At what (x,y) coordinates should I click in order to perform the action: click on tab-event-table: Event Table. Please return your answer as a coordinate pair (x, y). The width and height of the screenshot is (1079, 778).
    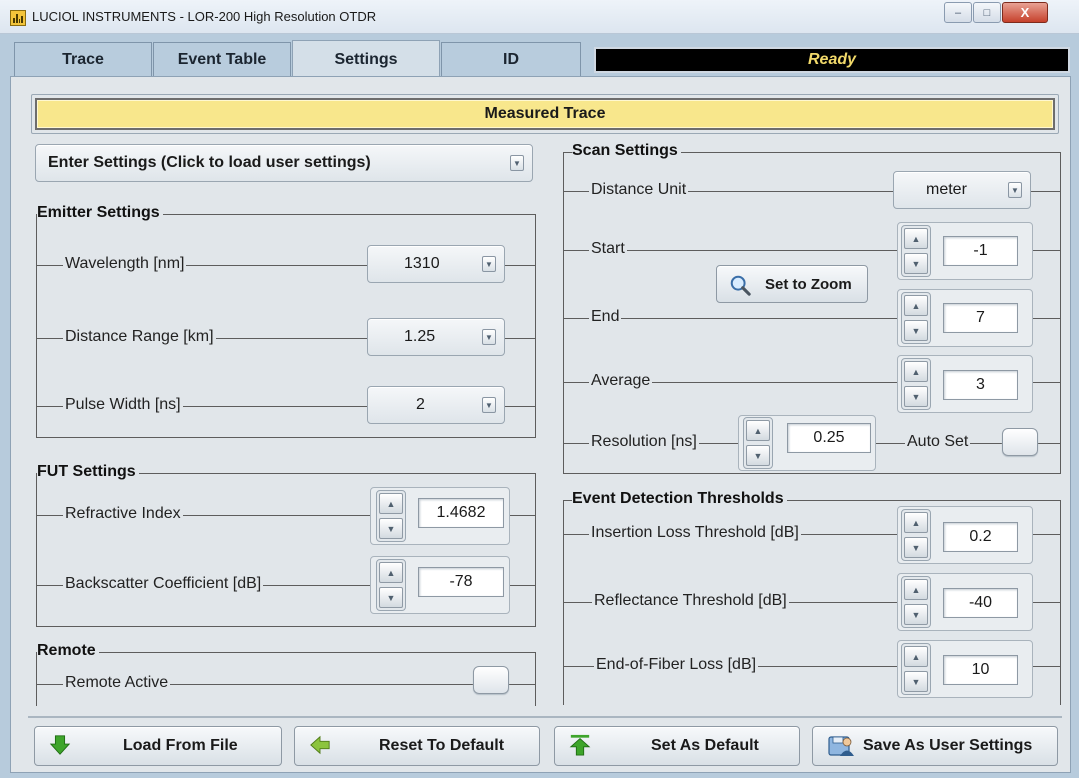
    Looking at the image, I should click on (222, 59).